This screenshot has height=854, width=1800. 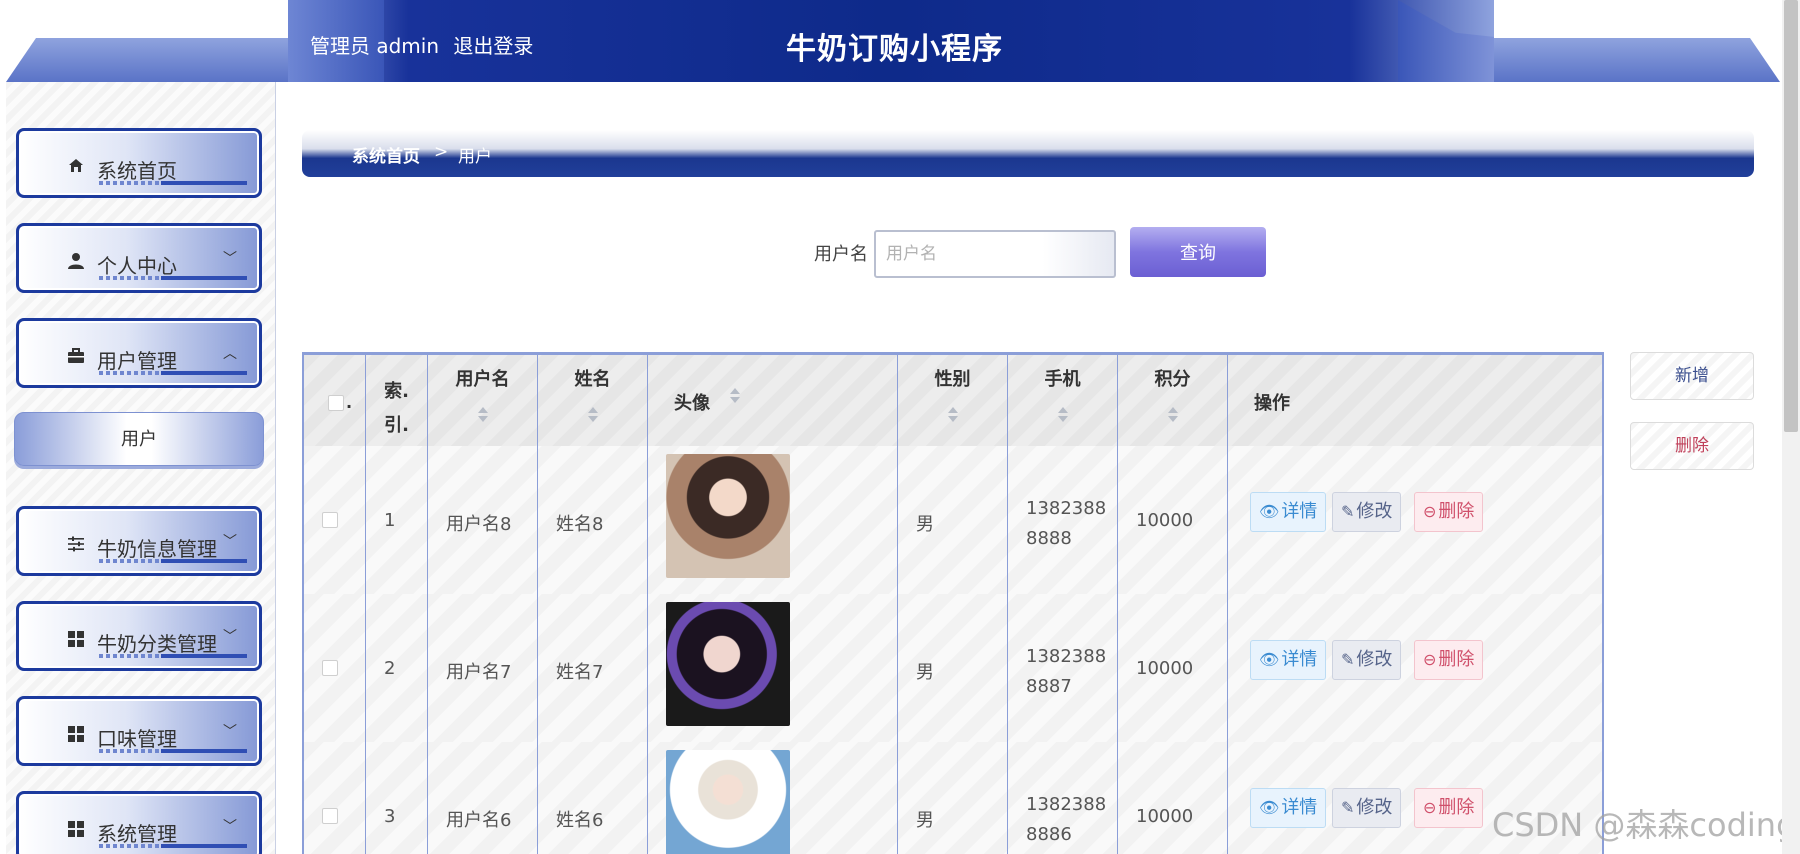 I want to click on edit-icon: ✎, so click(x=1348, y=659).